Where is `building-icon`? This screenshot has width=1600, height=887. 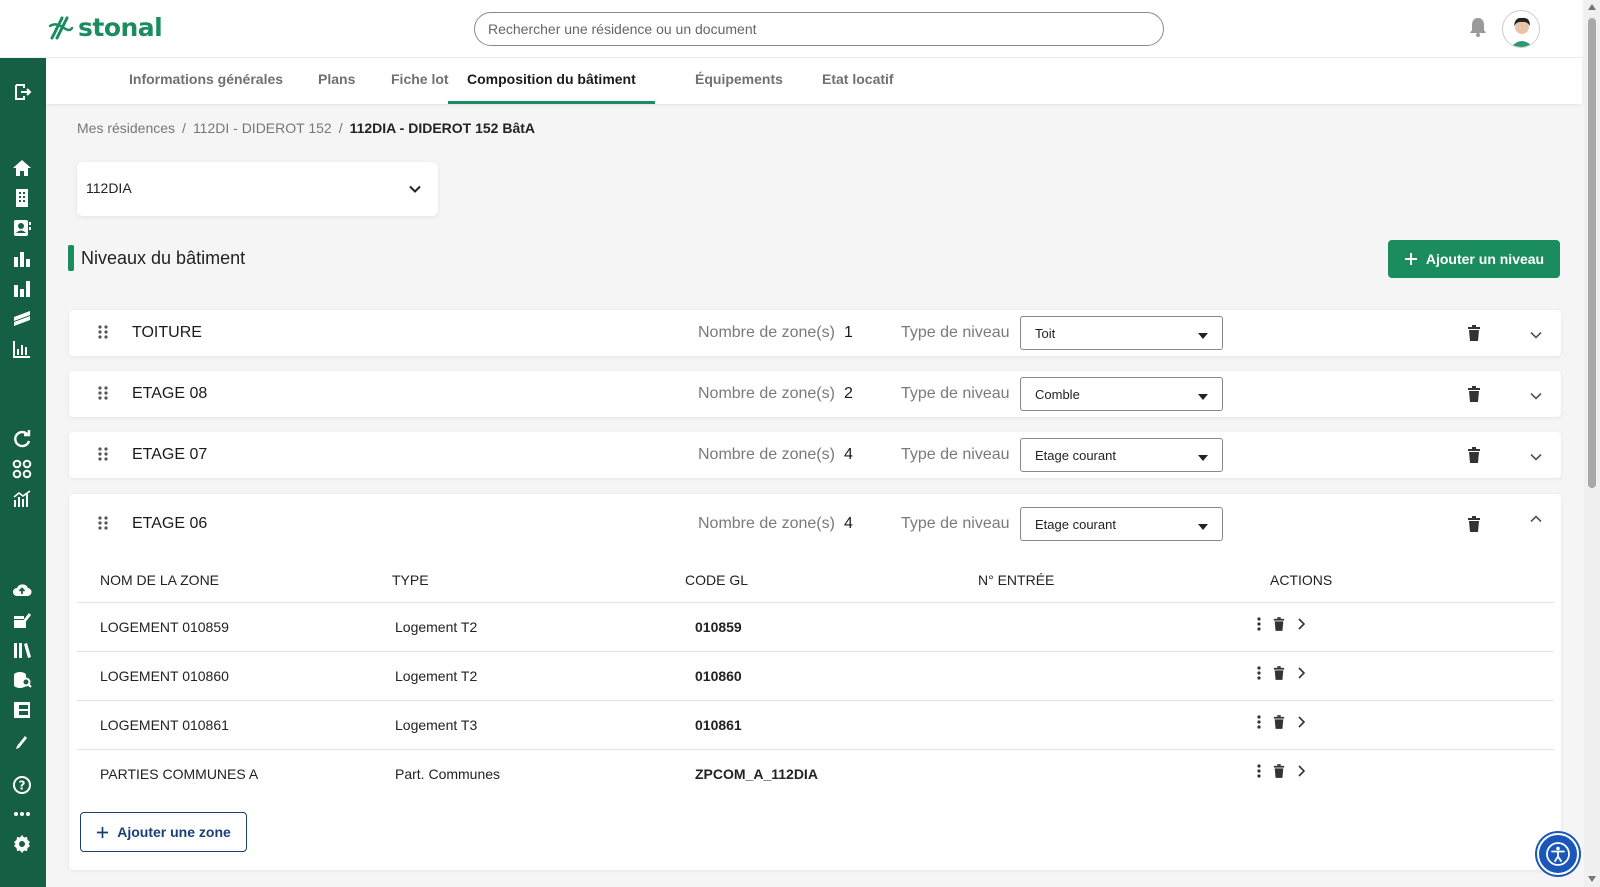 building-icon is located at coordinates (22, 198).